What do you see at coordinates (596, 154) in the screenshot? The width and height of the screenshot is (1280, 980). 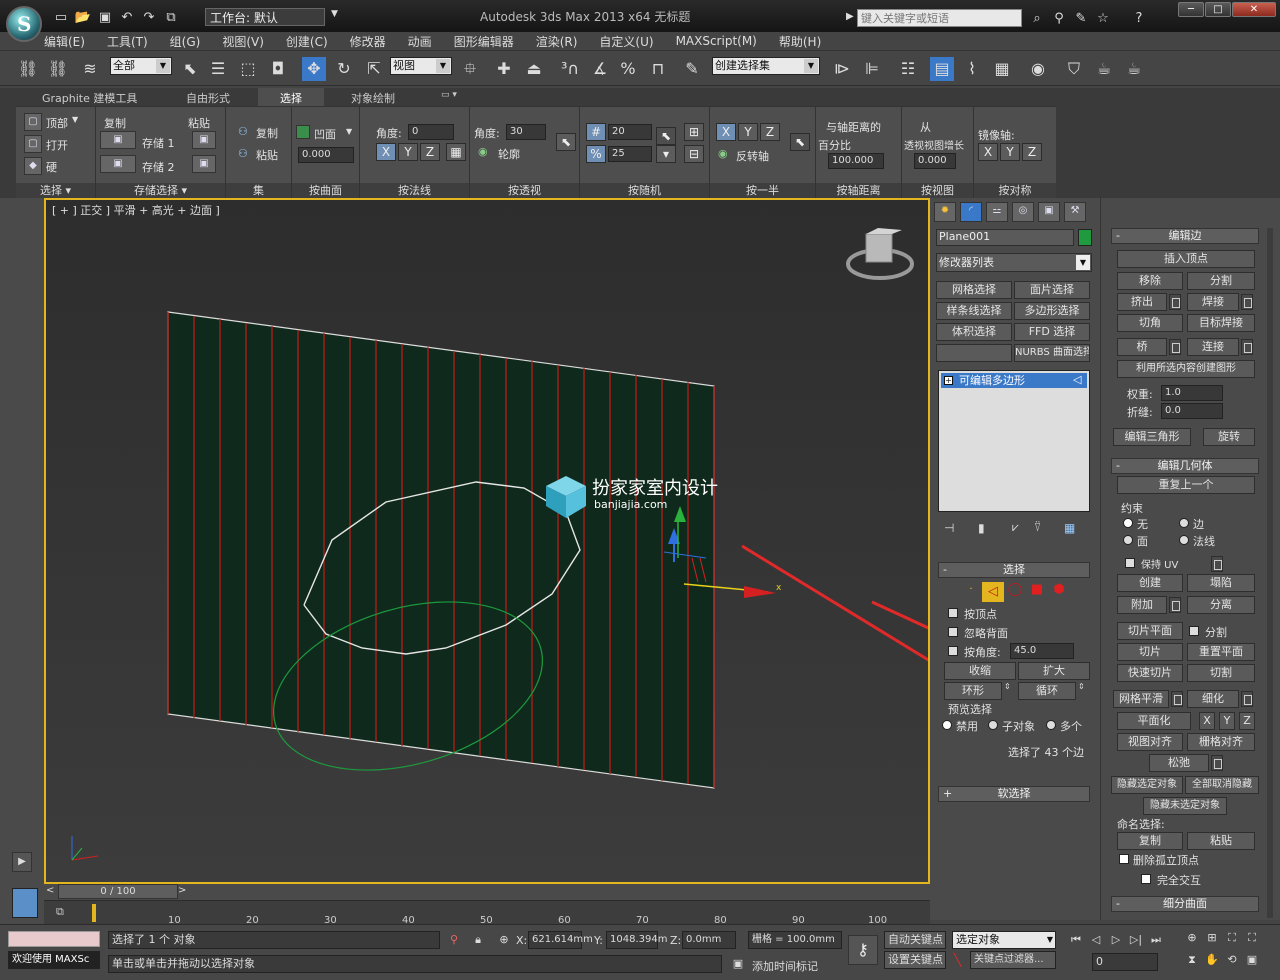 I see `random-percent-icon: %` at bounding box center [596, 154].